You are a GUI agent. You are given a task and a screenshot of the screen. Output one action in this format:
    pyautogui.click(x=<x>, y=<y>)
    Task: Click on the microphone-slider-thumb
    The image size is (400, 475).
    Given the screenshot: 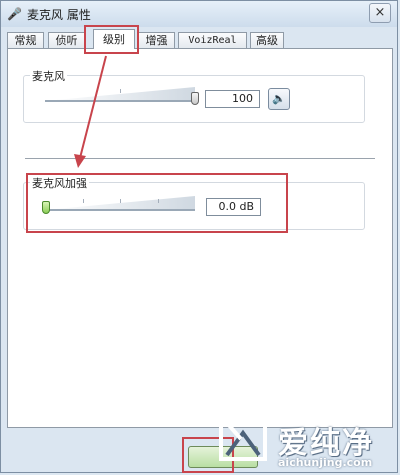 What is the action you would take?
    pyautogui.click(x=195, y=98)
    